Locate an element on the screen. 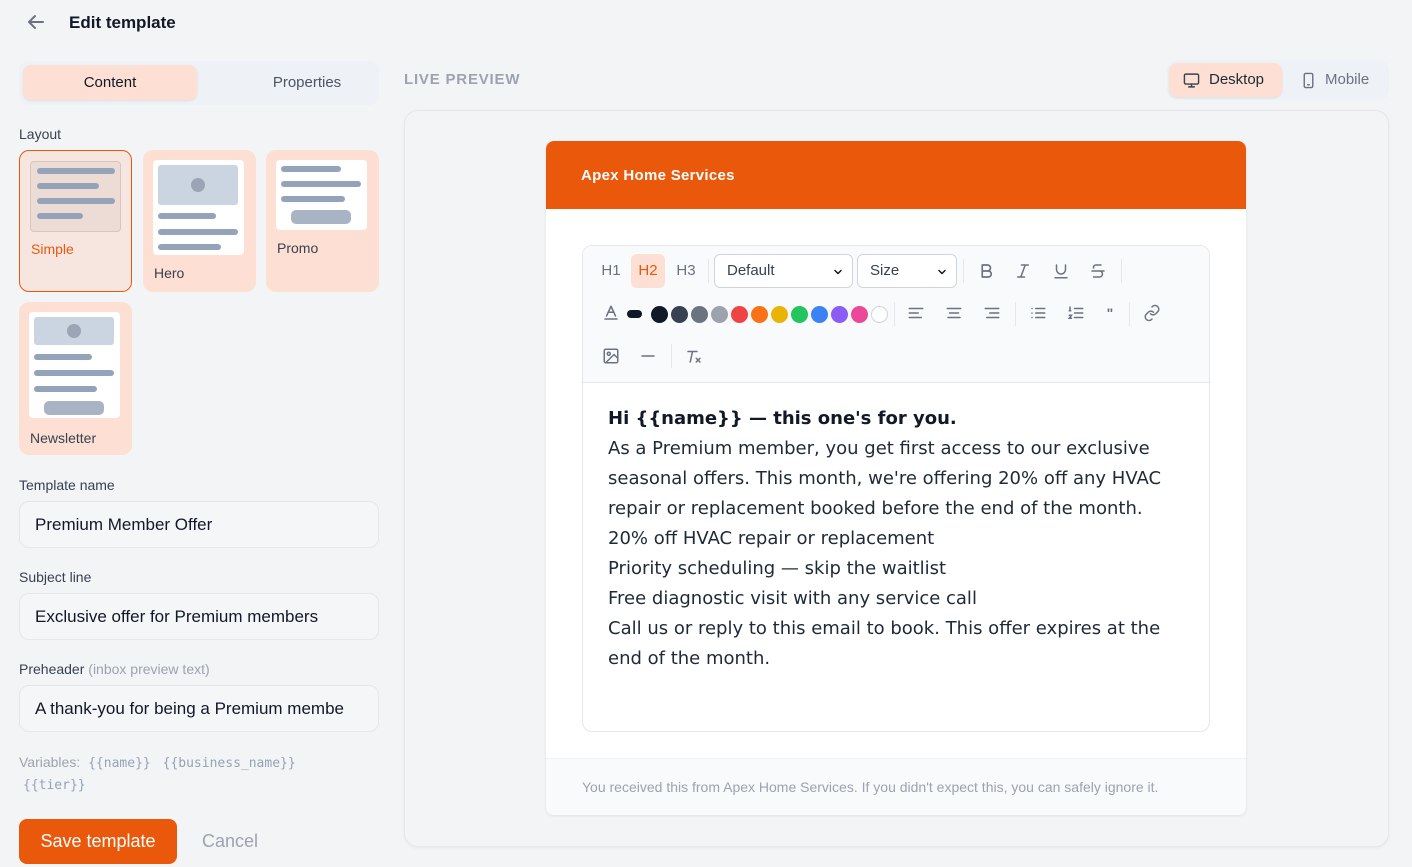  layout-option-simple: Simple is located at coordinates (75, 221).